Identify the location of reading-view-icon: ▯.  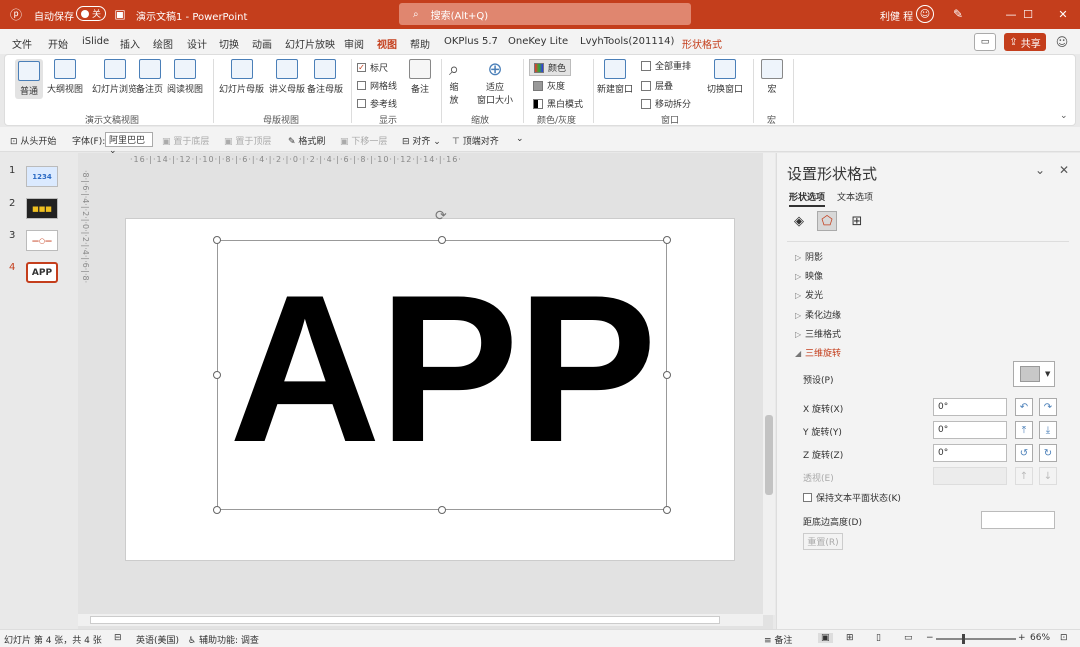
(878, 638).